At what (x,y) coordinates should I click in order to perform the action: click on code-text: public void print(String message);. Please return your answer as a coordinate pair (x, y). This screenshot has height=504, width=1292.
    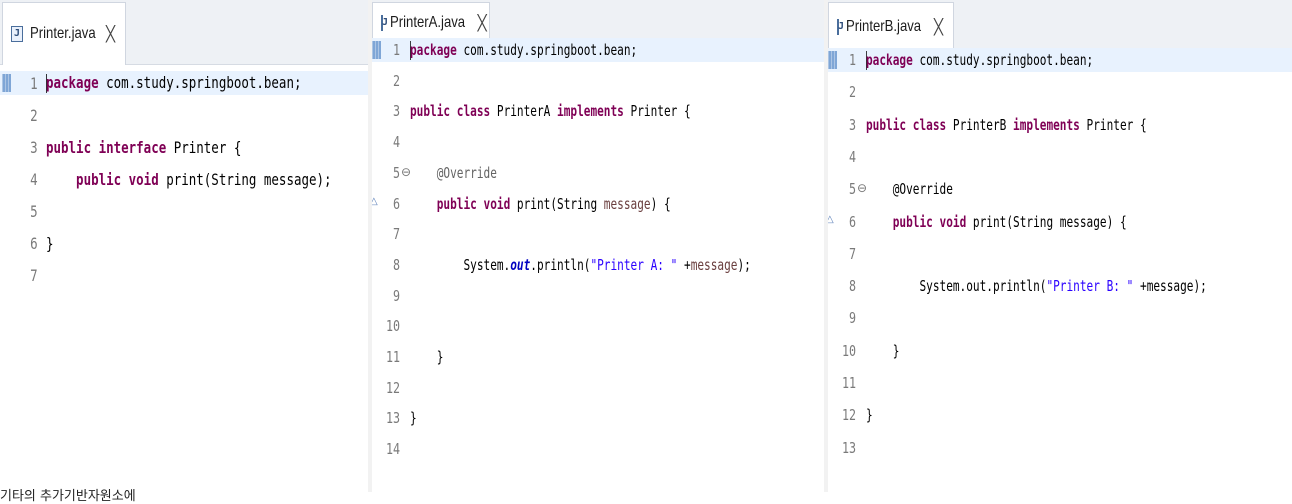
    Looking at the image, I should click on (189, 179).